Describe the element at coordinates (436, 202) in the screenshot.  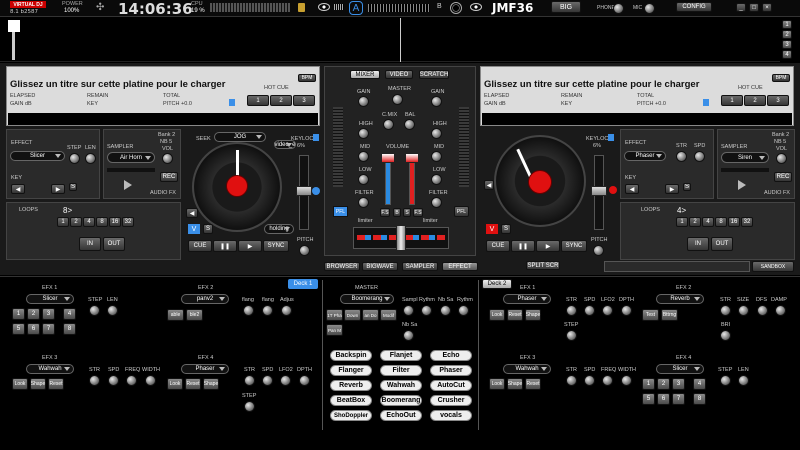
I see `right-filter-knob` at that location.